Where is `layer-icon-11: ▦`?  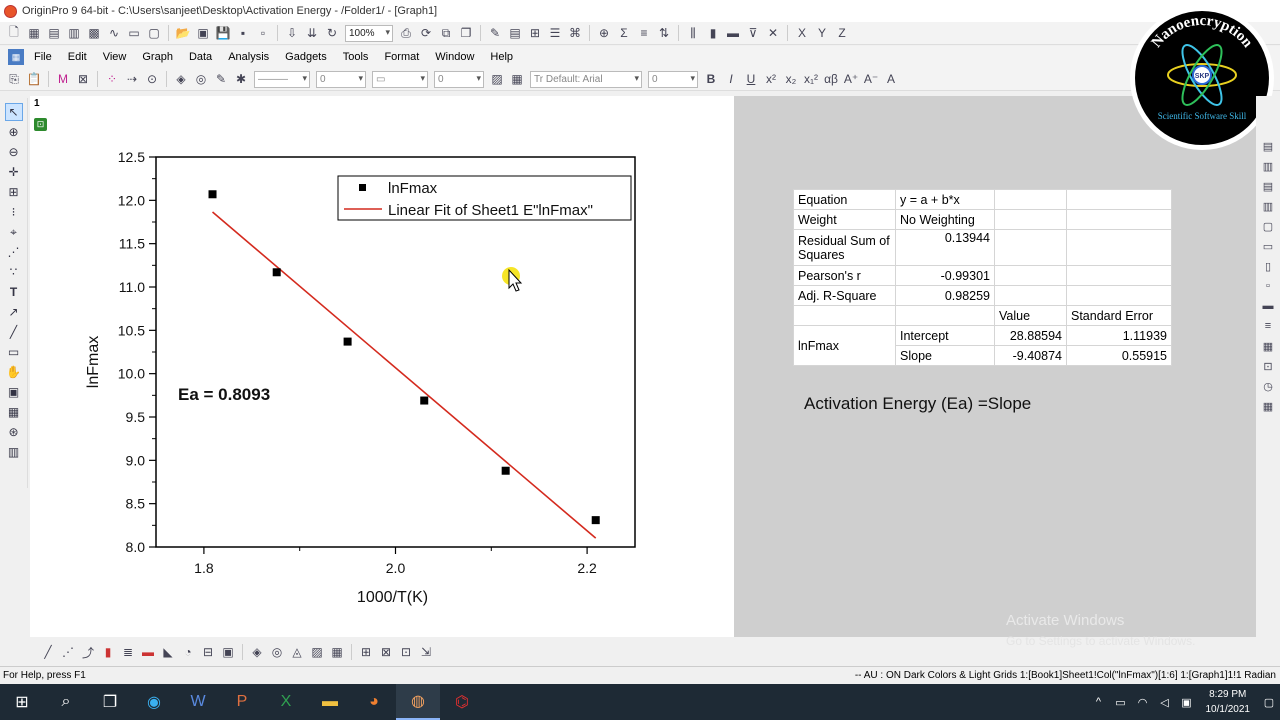 layer-icon-11: ▦ is located at coordinates (1268, 346).